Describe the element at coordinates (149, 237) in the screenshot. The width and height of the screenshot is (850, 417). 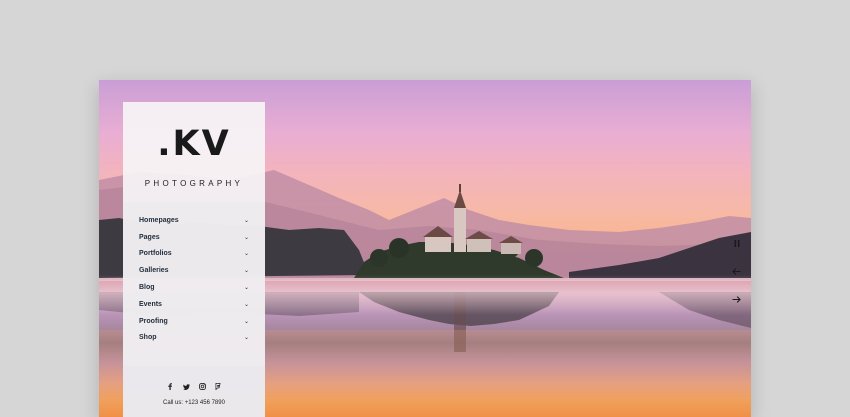
I see `menu-item-label: Pages` at that location.